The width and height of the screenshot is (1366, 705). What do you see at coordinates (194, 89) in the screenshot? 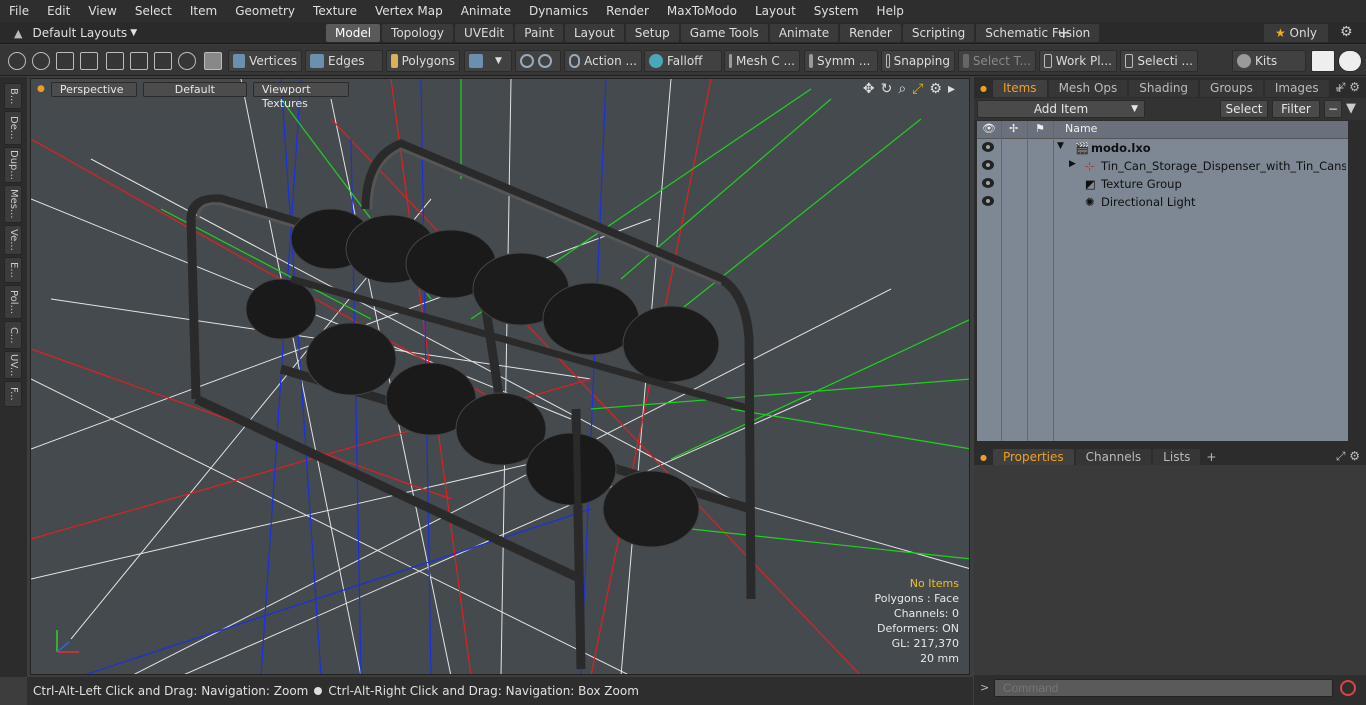
I see `shading-default-button: Default` at bounding box center [194, 89].